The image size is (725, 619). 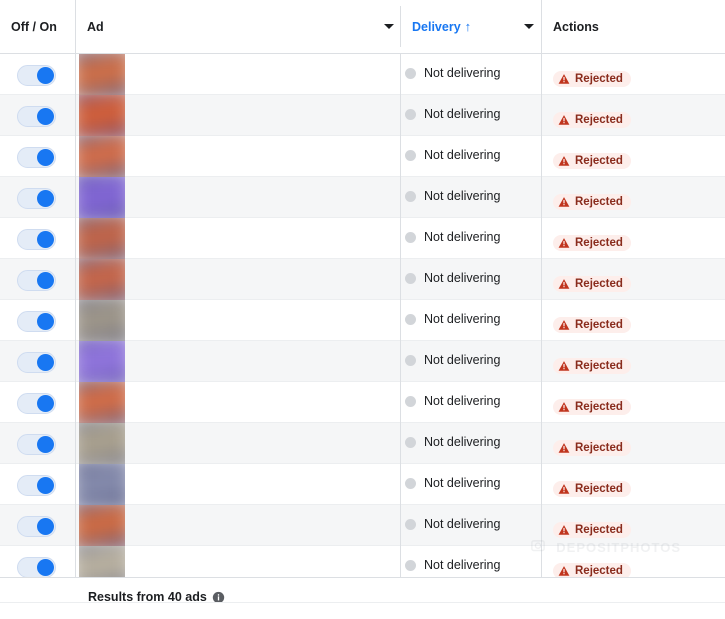 I want to click on column-header-delivery: Delivery ↑, so click(x=467, y=26).